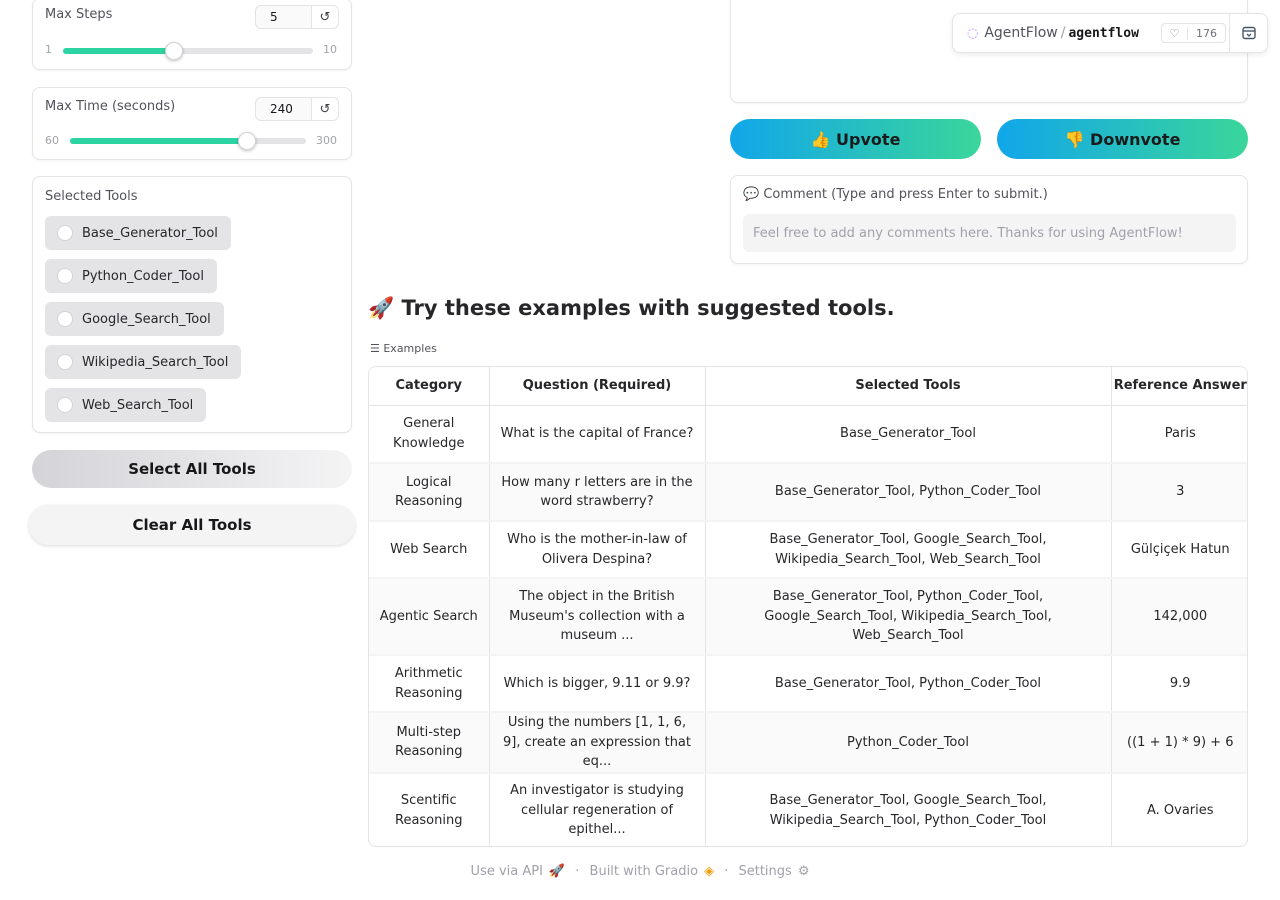 The image size is (1280, 900). Describe the element at coordinates (1179, 492) in the screenshot. I see `cell-answer: 3` at that location.